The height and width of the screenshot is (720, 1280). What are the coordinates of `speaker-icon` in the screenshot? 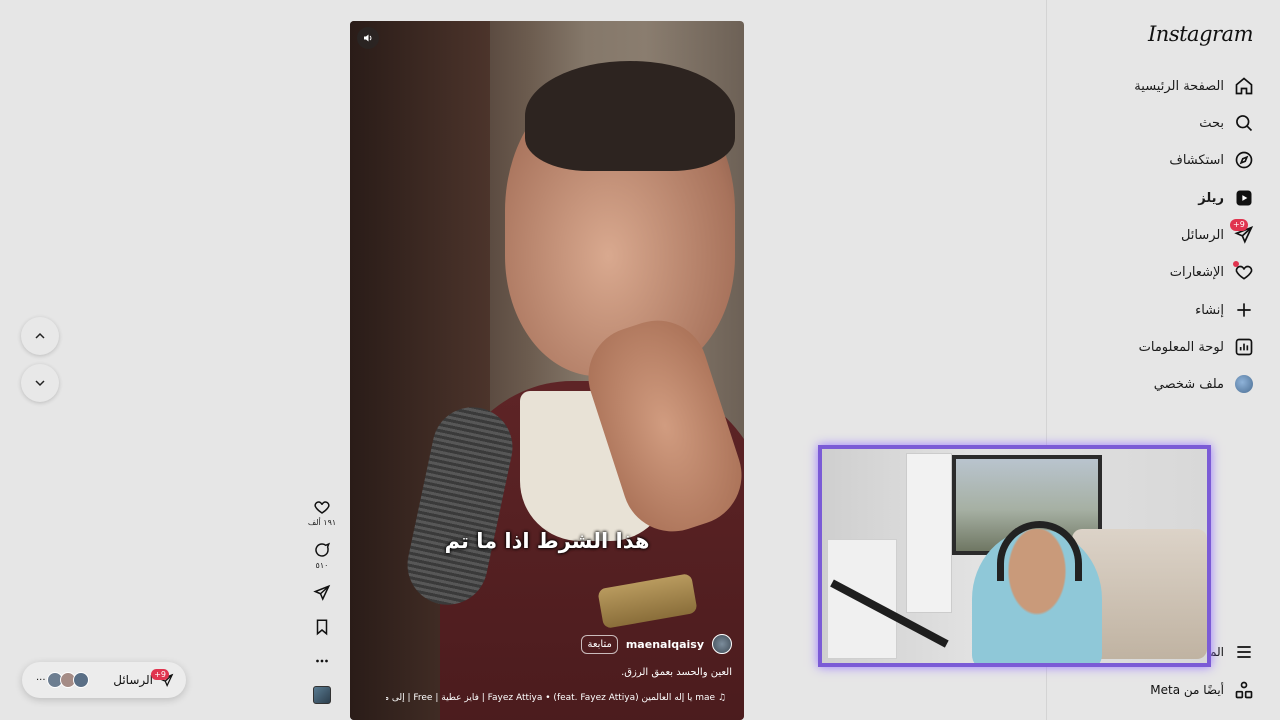 It's located at (368, 38).